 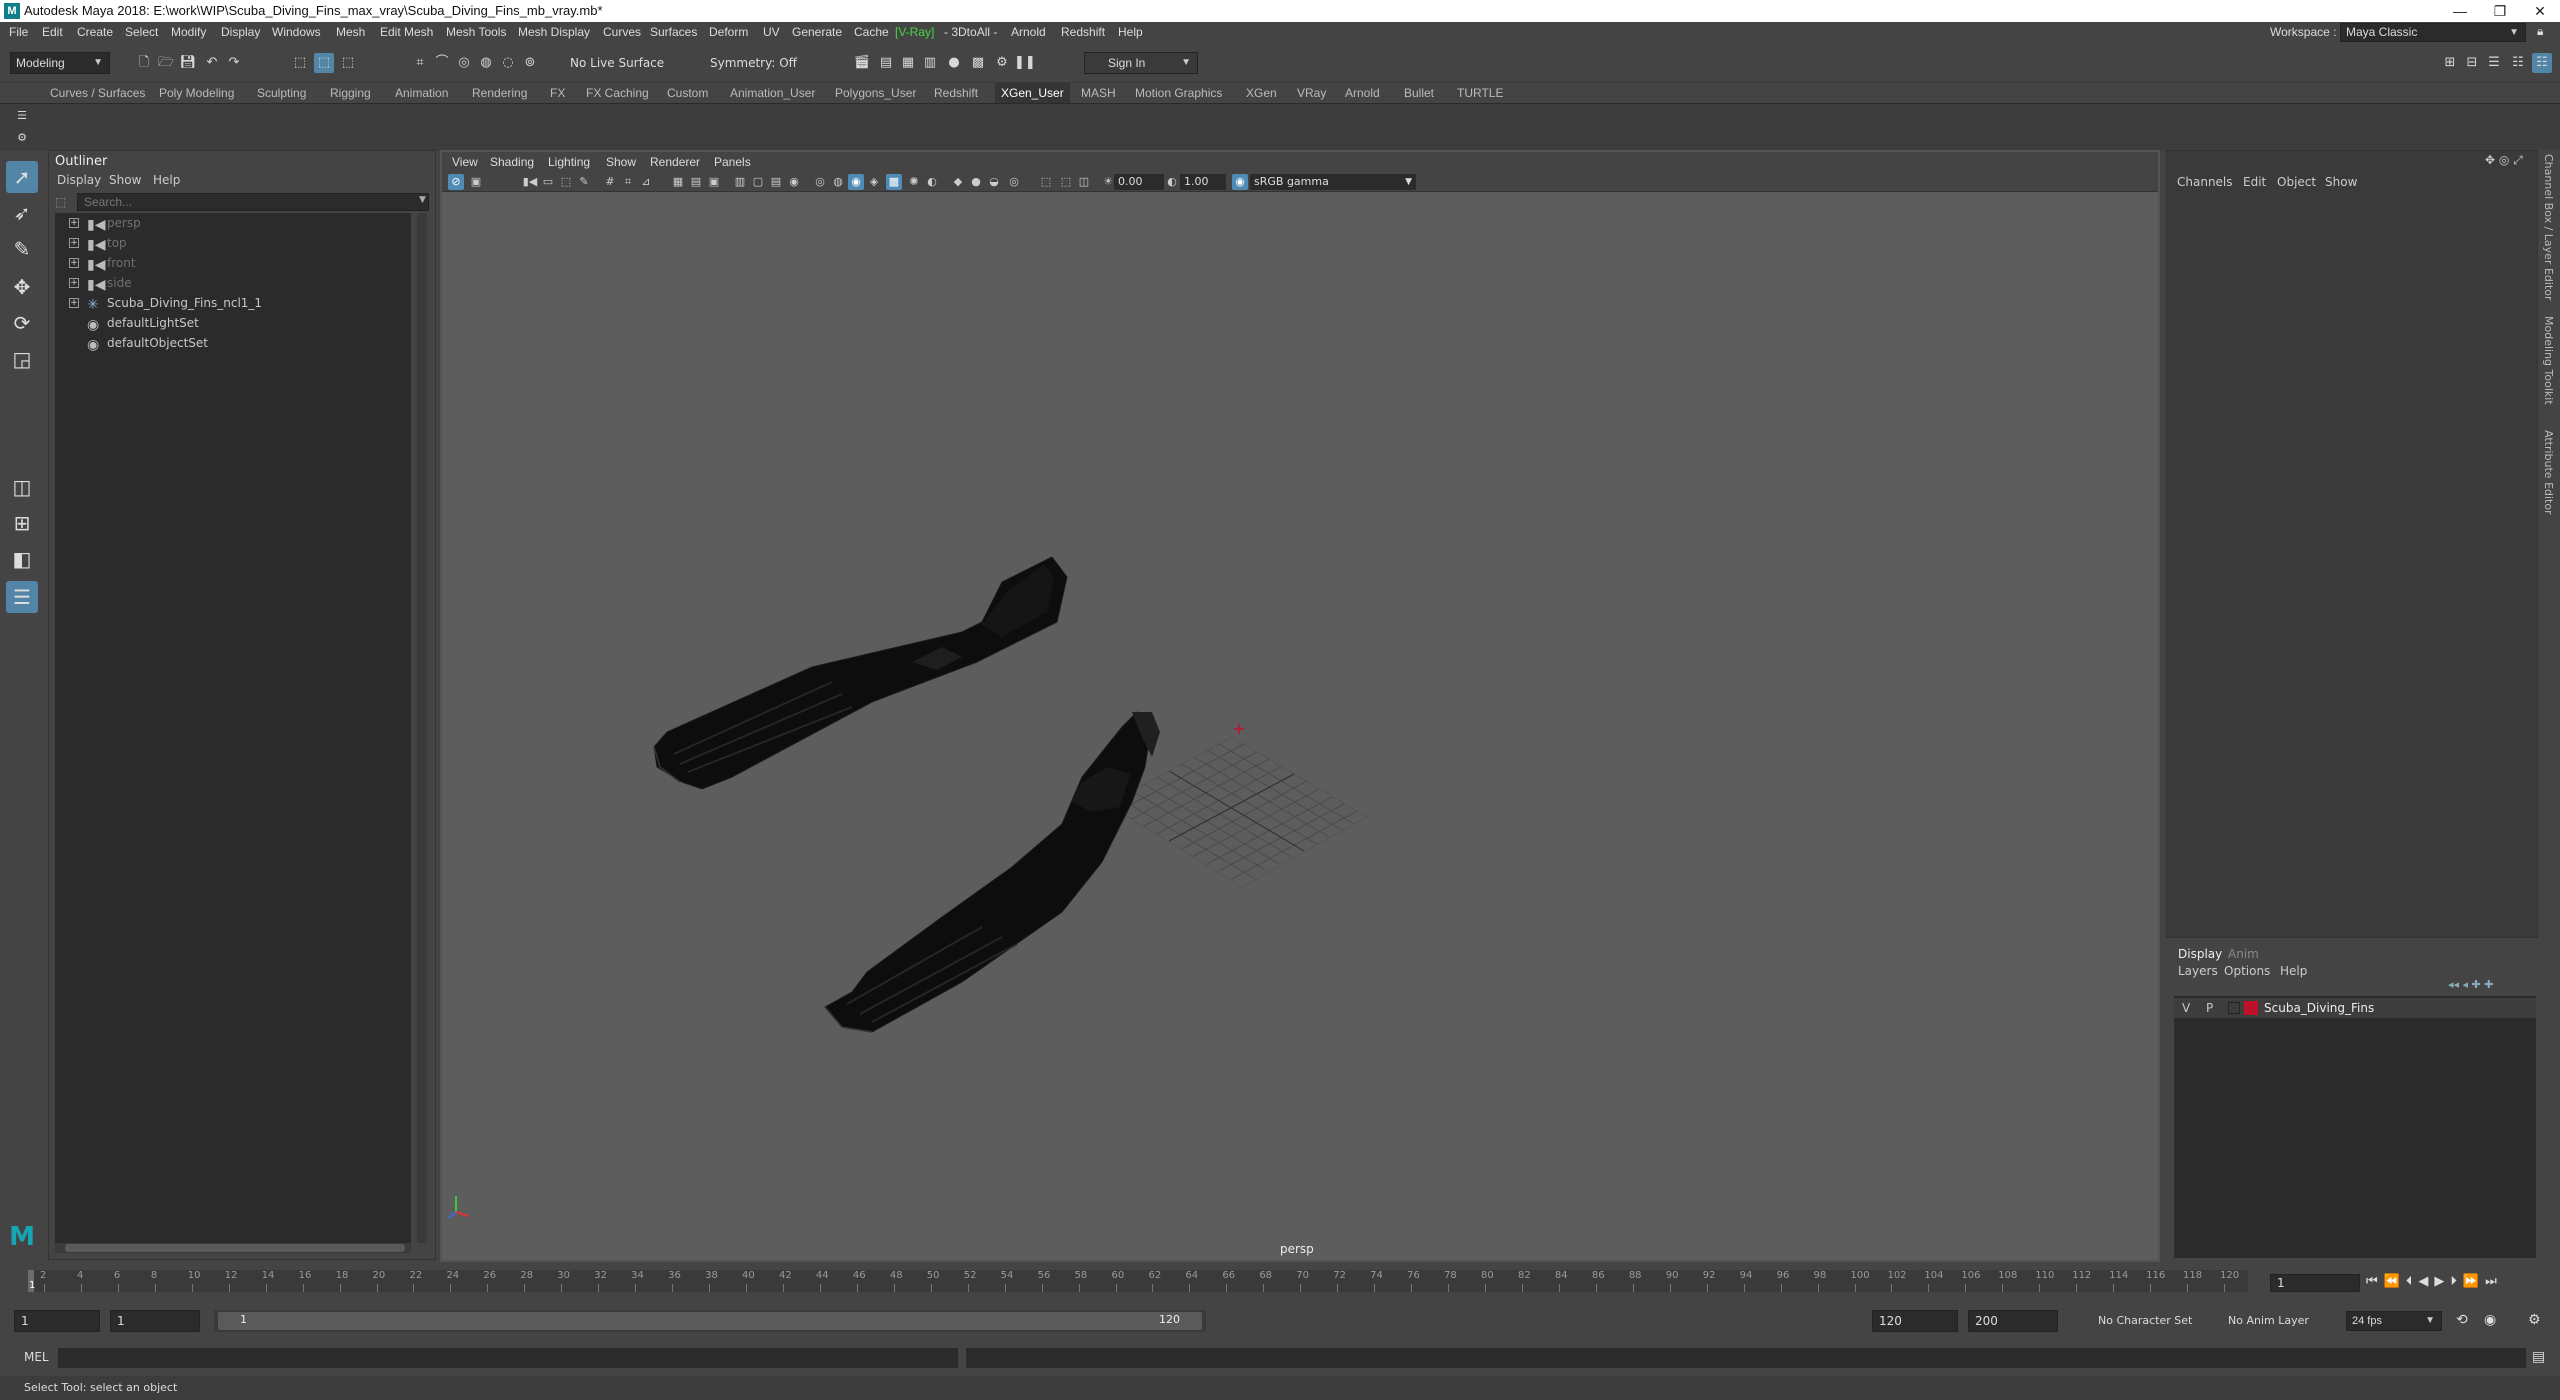 What do you see at coordinates (2355, 1008) in the screenshot?
I see `layer-row: V P Scuba_Diving_Fins` at bounding box center [2355, 1008].